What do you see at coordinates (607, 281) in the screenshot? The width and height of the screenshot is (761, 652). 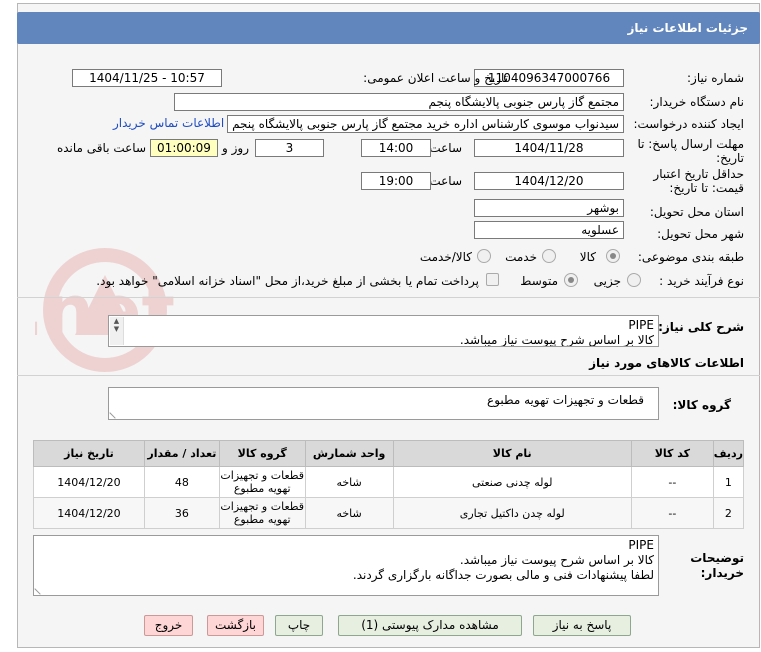 I see `process-option-minor: جزیی` at bounding box center [607, 281].